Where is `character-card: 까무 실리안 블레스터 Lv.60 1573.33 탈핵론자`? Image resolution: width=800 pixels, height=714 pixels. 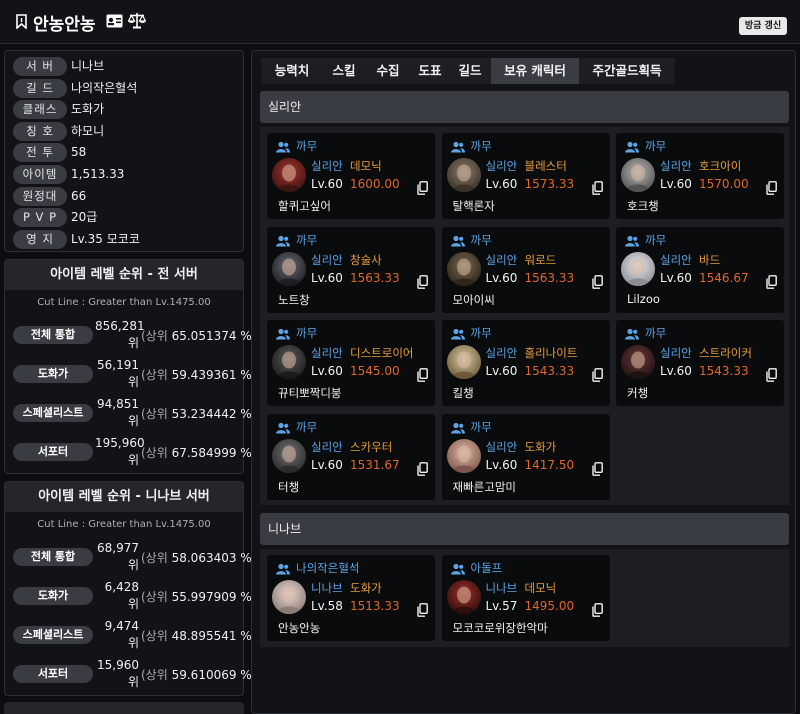
character-card: 까무 실리안 블레스터 Lv.60 1573.33 탈핵론자 is located at coordinates (525, 176).